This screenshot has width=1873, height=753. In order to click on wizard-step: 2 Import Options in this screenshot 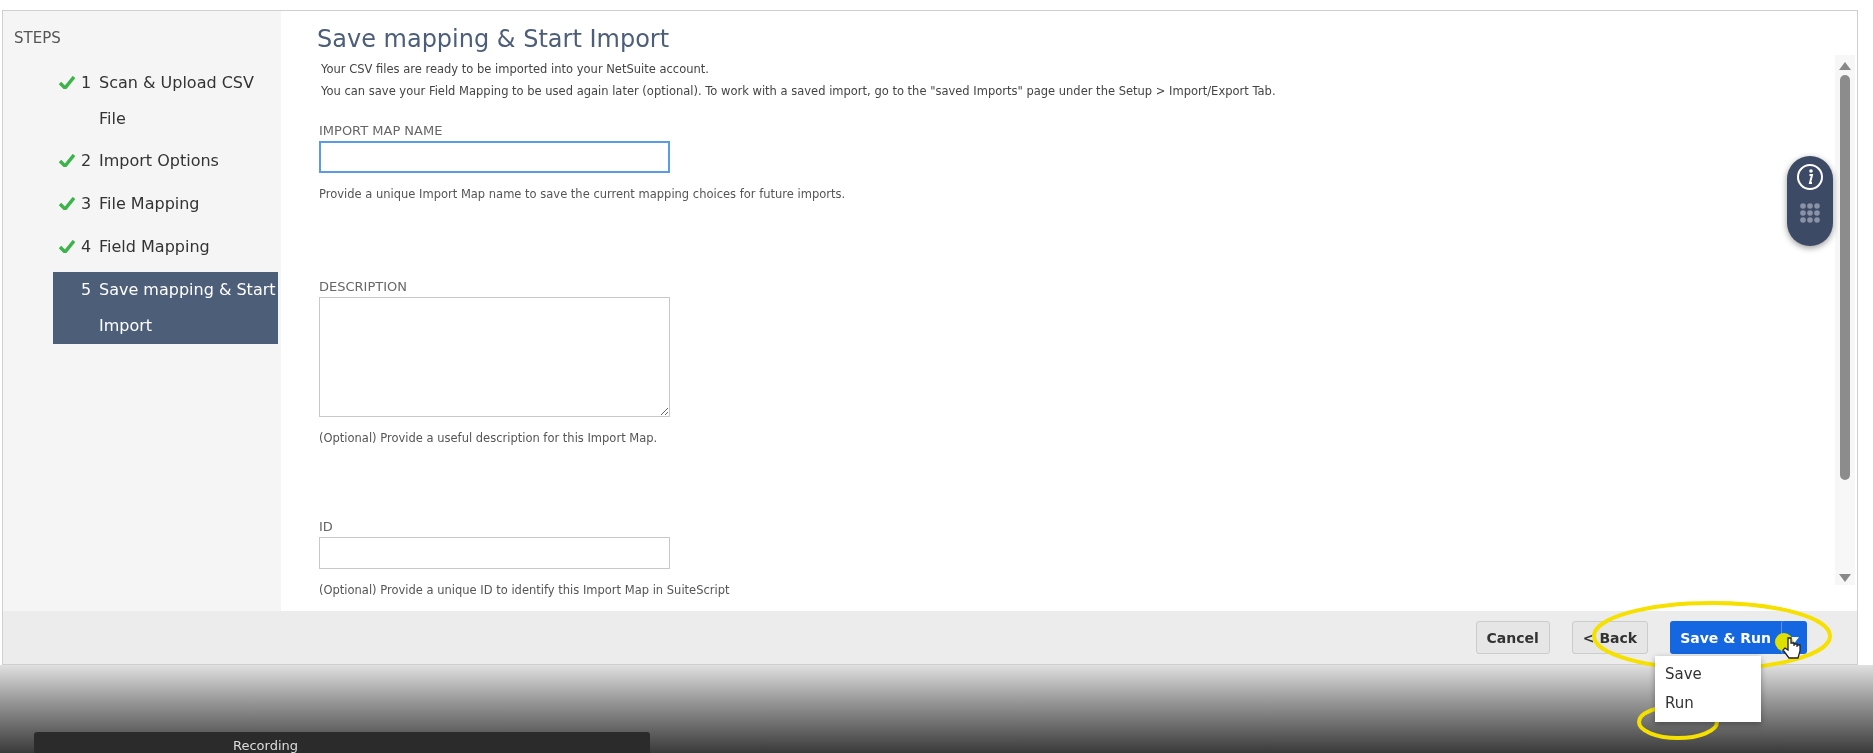, I will do `click(165, 161)`.